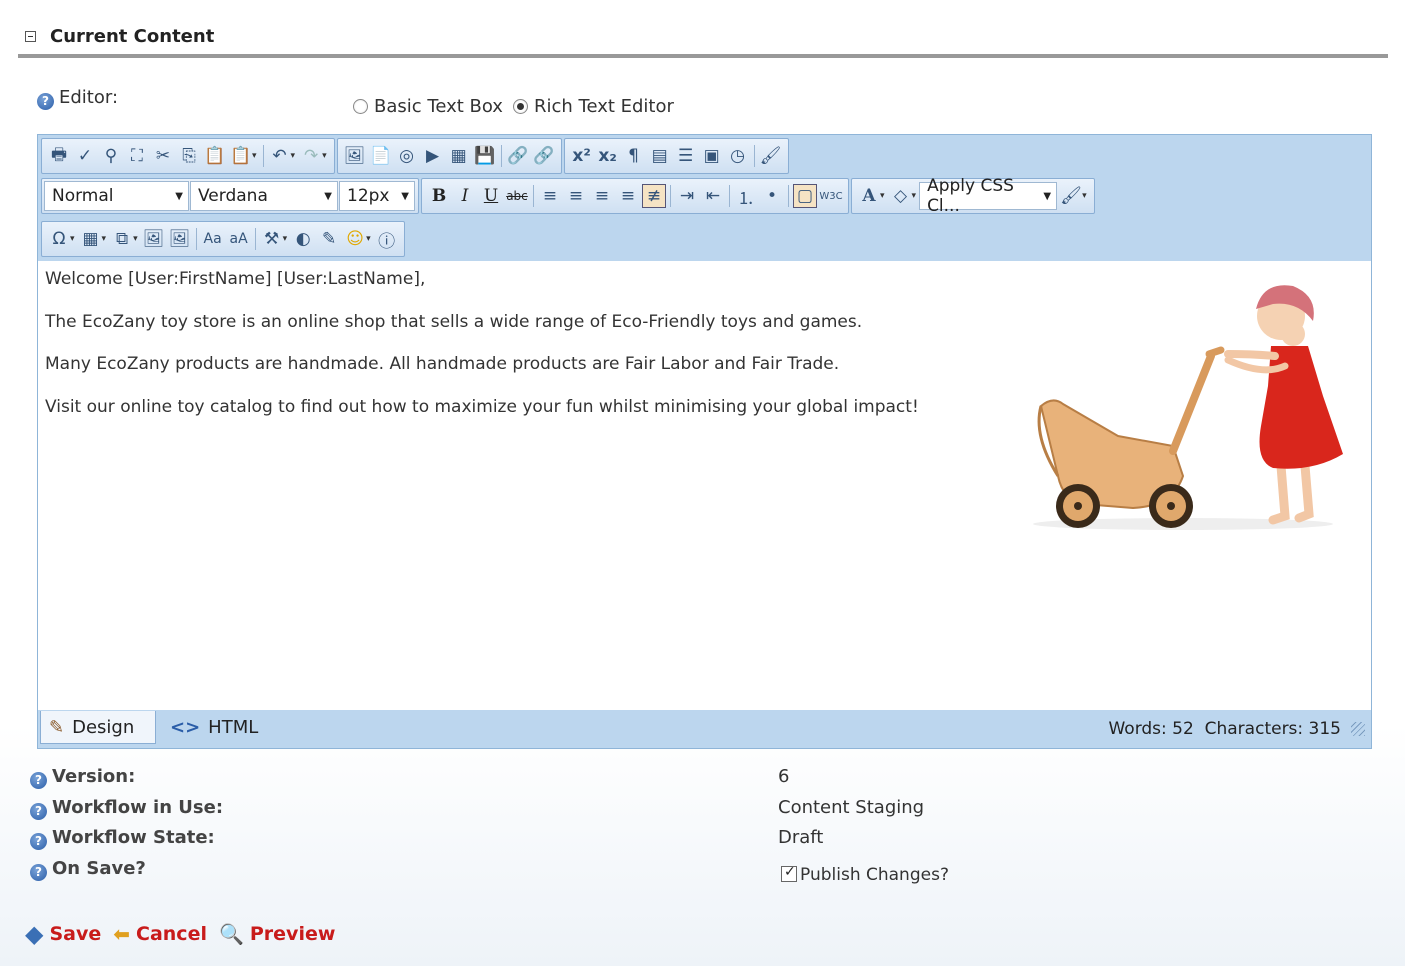 This screenshot has width=1405, height=966. Describe the element at coordinates (72, 239) in the screenshot. I see `special-characters-dropdown-icon: ▾` at that location.